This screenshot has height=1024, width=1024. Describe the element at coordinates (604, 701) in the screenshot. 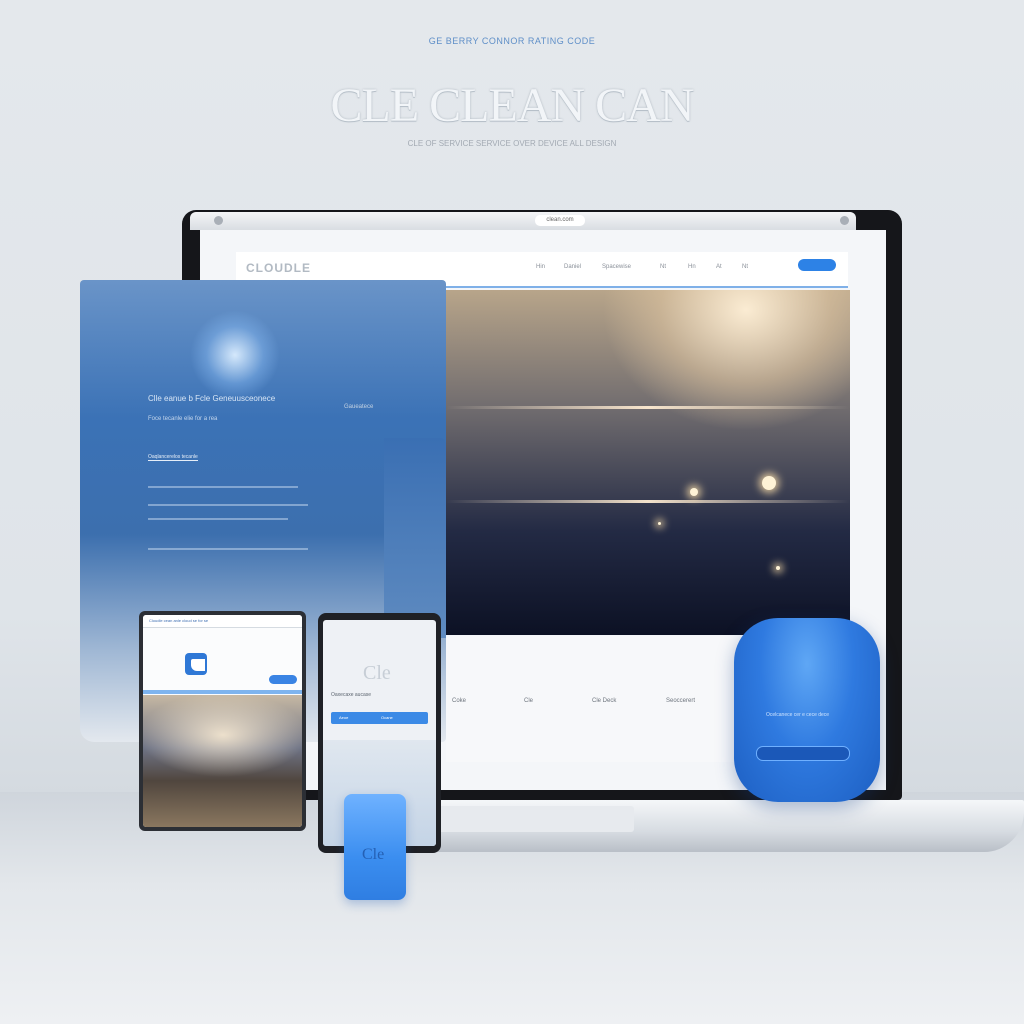

I see `feature-item: Cle Deck` at that location.